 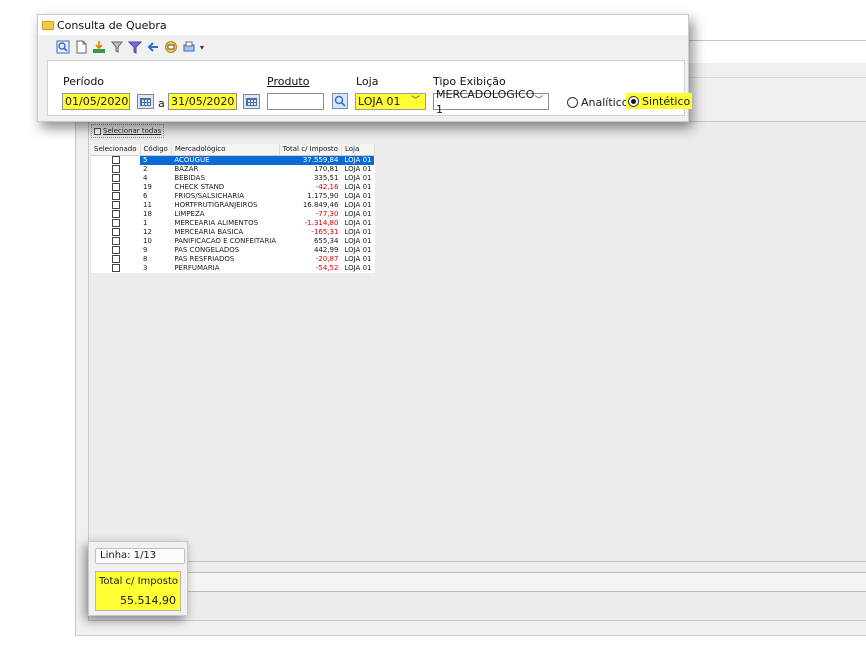 I want to click on print-options-icon, so click(x=189, y=47).